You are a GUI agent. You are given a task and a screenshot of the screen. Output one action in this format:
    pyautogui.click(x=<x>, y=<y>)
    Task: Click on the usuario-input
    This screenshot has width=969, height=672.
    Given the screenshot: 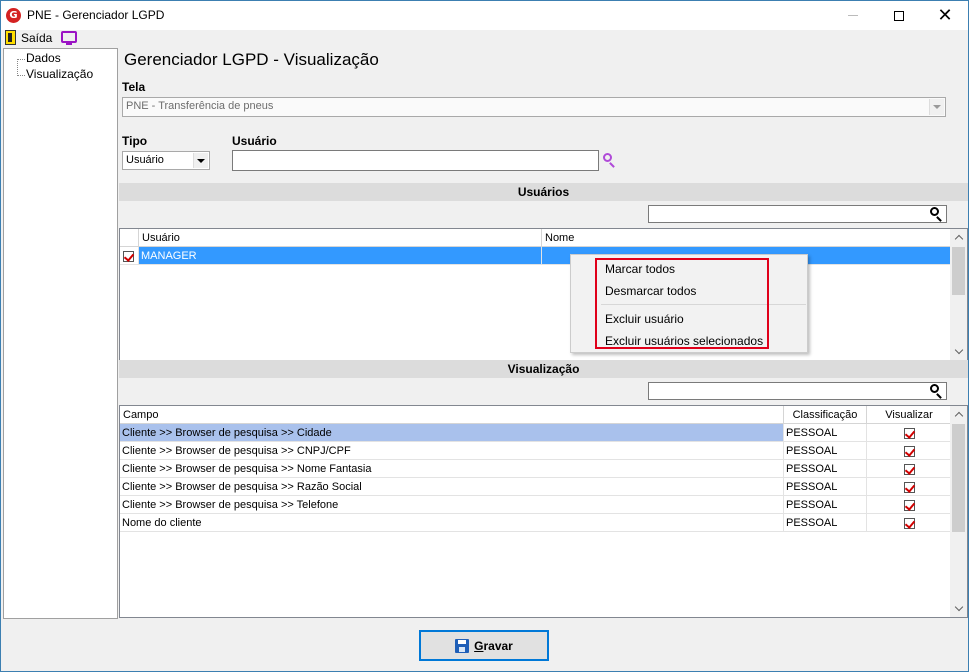 What is the action you would take?
    pyautogui.click(x=415, y=160)
    